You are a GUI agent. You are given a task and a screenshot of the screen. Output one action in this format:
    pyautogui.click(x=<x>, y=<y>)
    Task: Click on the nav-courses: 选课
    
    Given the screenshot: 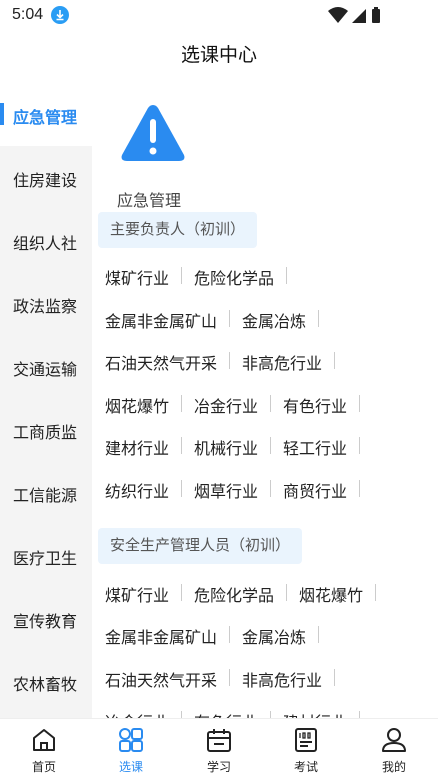 What is the action you would take?
    pyautogui.click(x=131, y=749)
    